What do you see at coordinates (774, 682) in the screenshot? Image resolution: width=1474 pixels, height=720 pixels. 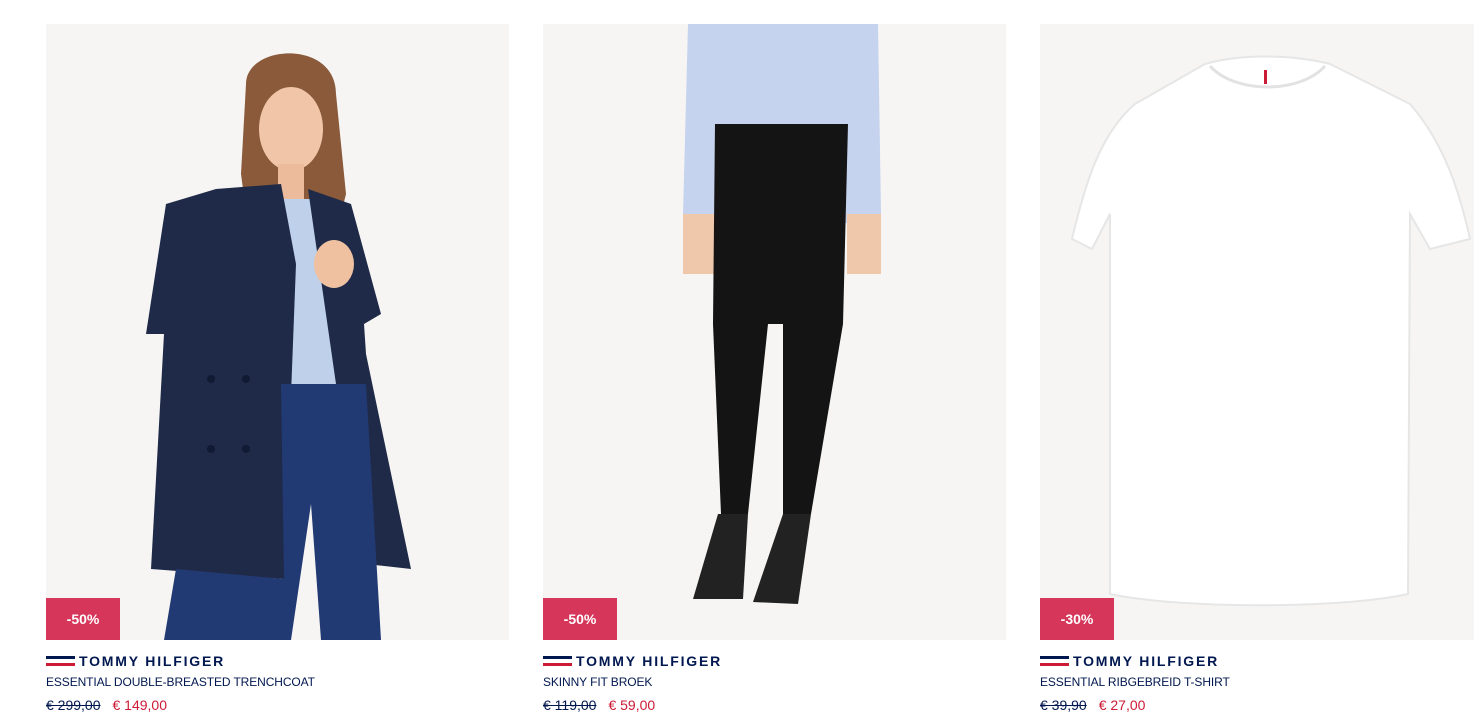 I see `product-name: SKINNY FIT BROEK` at bounding box center [774, 682].